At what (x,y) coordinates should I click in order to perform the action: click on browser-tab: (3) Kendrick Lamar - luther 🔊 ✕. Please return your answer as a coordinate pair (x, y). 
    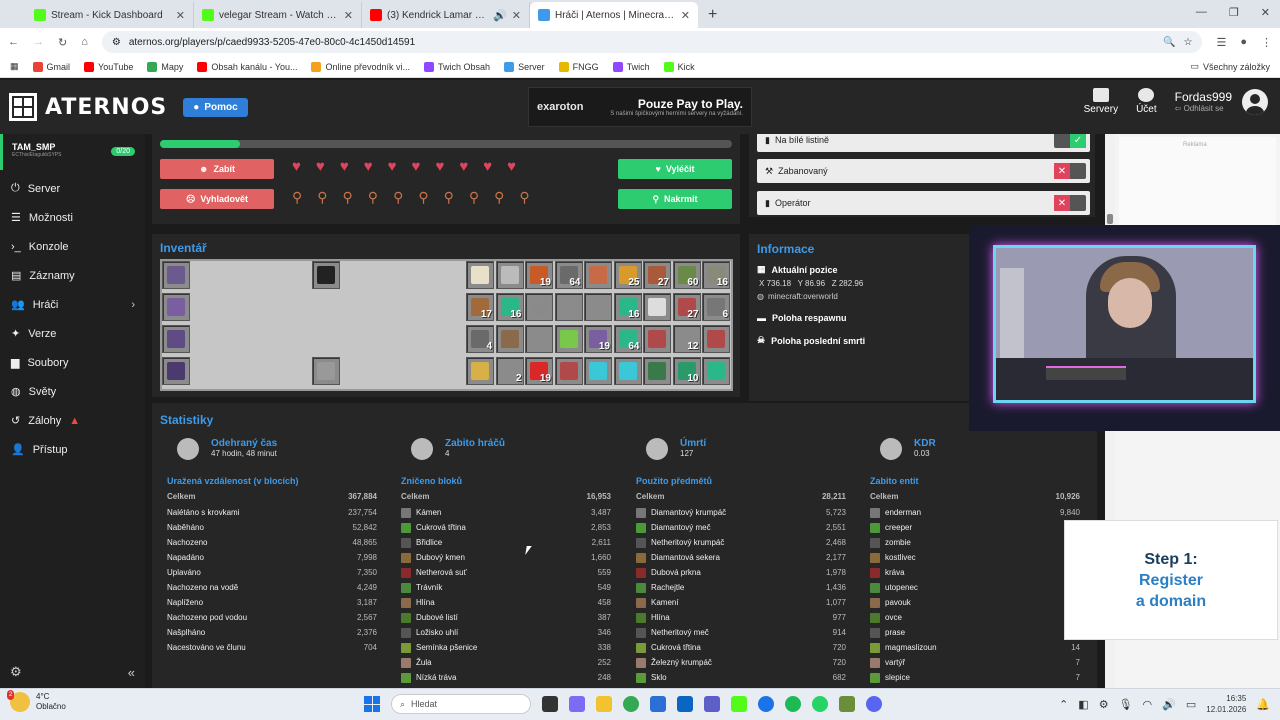
    Looking at the image, I should click on (446, 15).